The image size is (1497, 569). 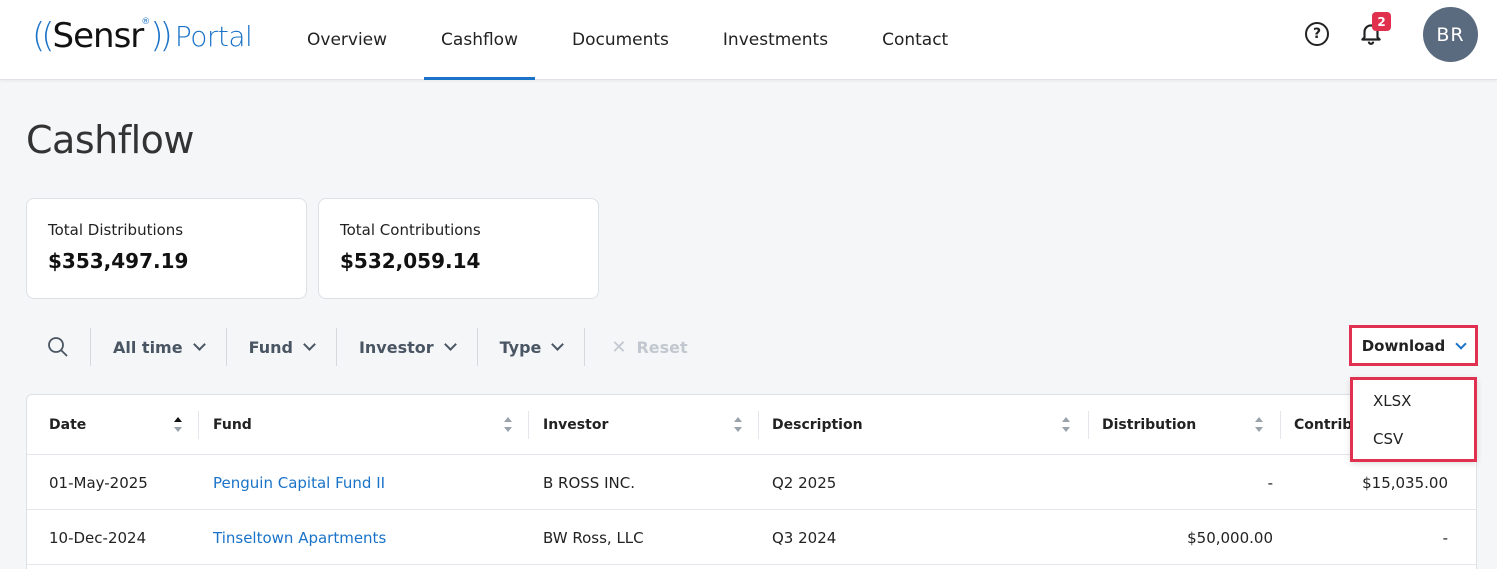 What do you see at coordinates (531, 347) in the screenshot?
I see `filter-type: Type` at bounding box center [531, 347].